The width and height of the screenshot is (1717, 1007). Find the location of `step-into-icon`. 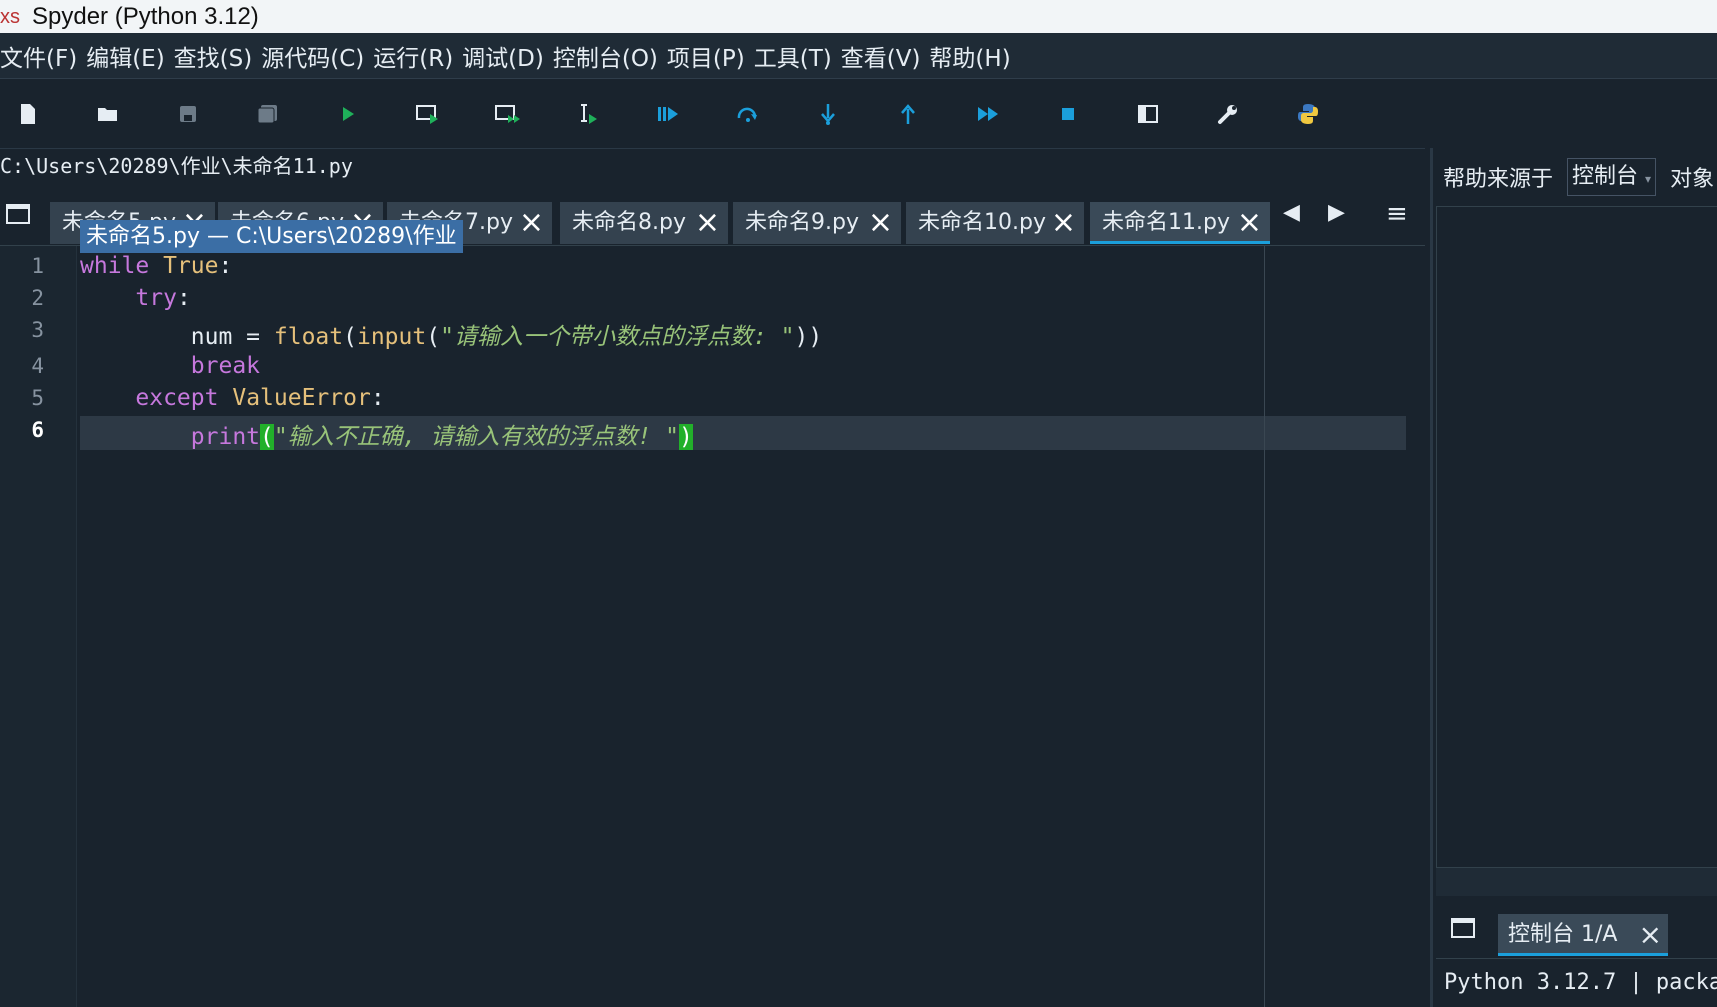

step-into-icon is located at coordinates (828, 114).